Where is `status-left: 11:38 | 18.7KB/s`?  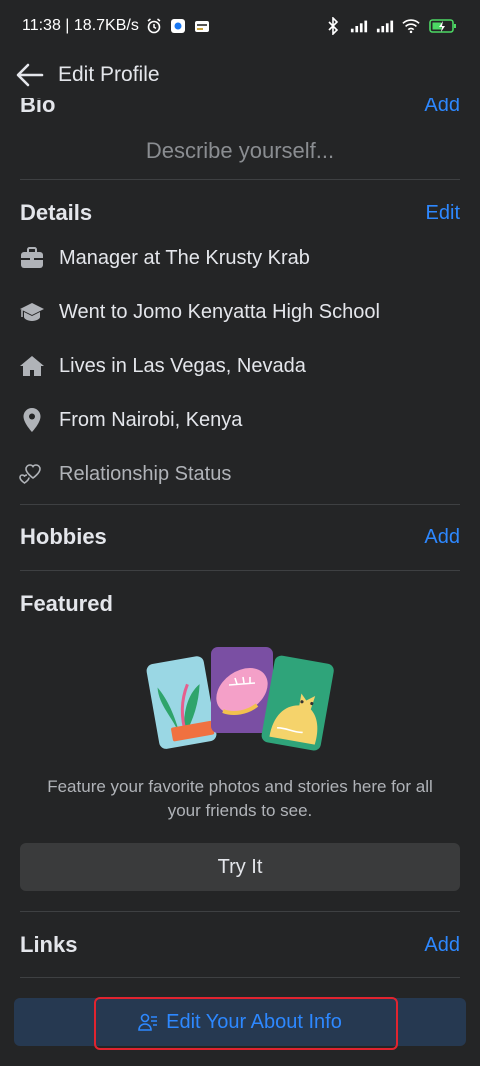 status-left: 11:38 | 18.7KB/s is located at coordinates (116, 26).